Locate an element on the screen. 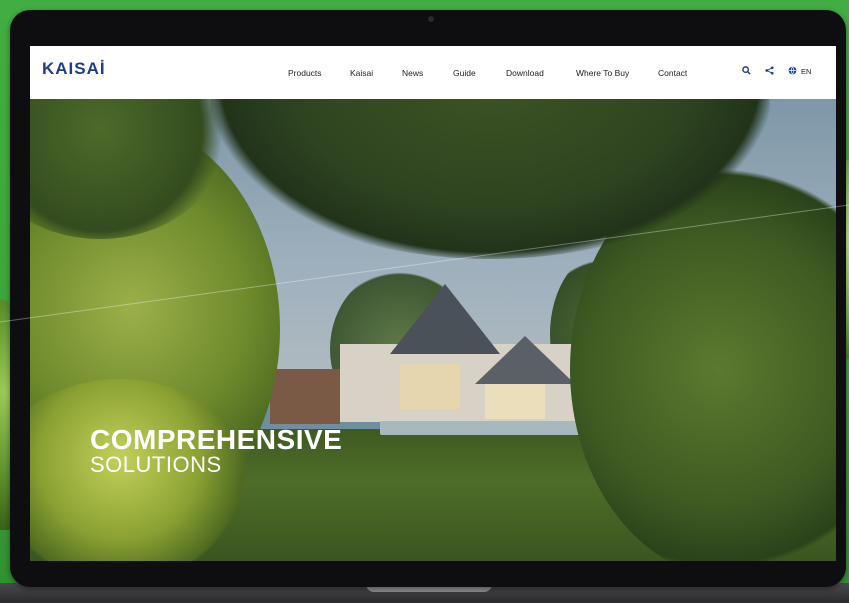  camera-icon is located at coordinates (431, 19).